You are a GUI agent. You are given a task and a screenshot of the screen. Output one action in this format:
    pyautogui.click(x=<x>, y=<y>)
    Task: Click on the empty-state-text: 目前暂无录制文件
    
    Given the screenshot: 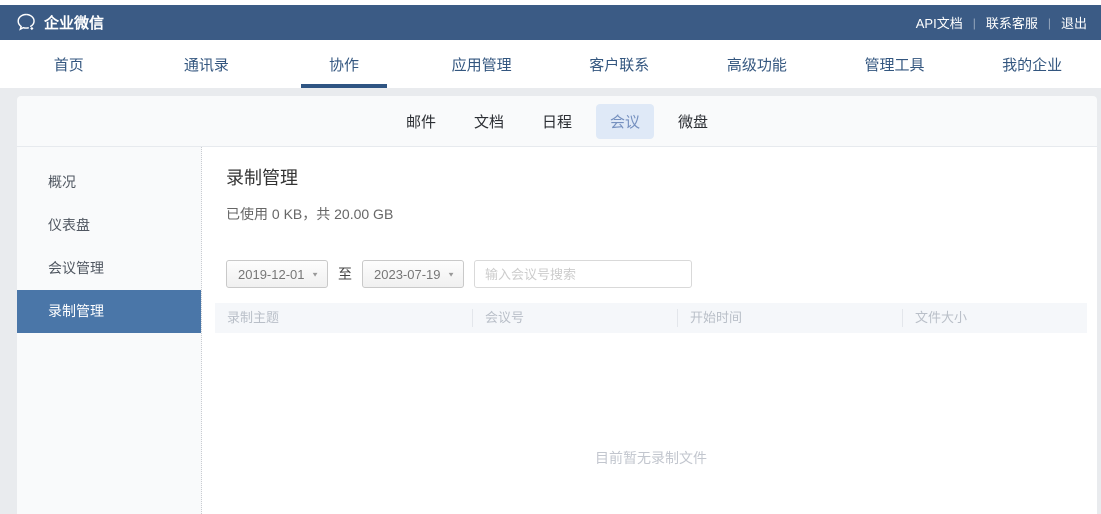 What is the action you would take?
    pyautogui.click(x=651, y=458)
    